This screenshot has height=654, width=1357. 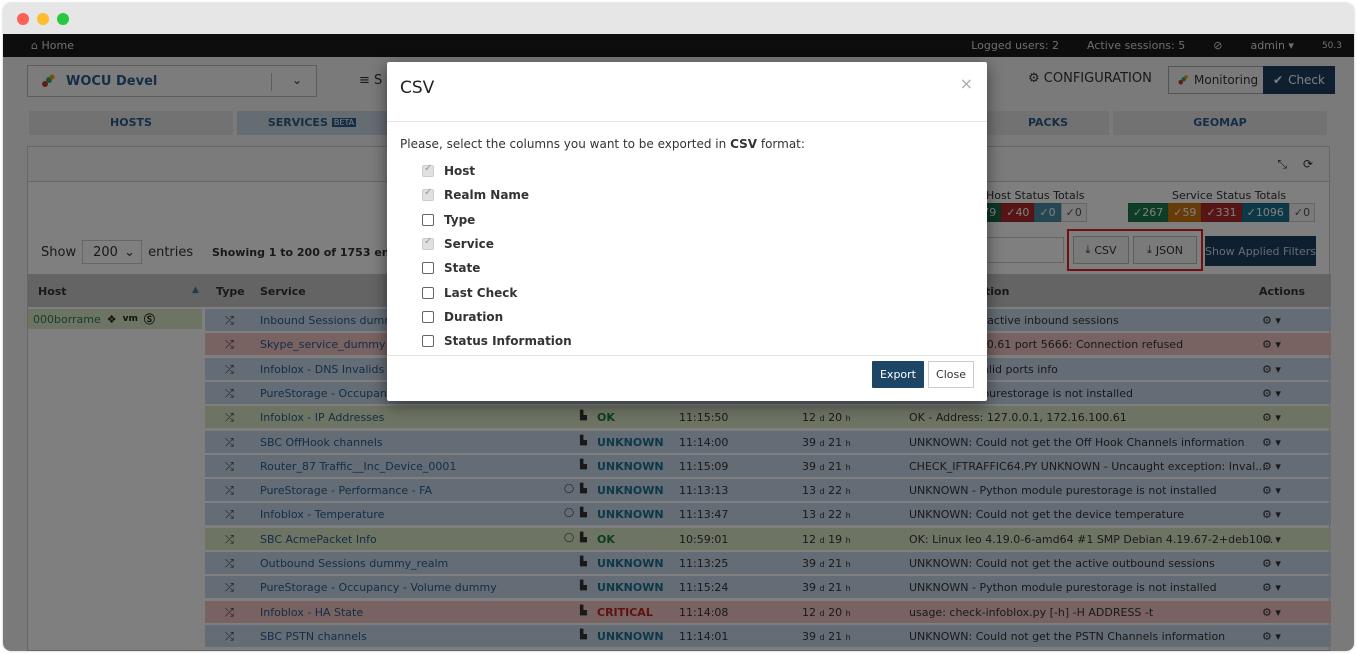 I want to click on column-option-label: Last Check, so click(x=480, y=293).